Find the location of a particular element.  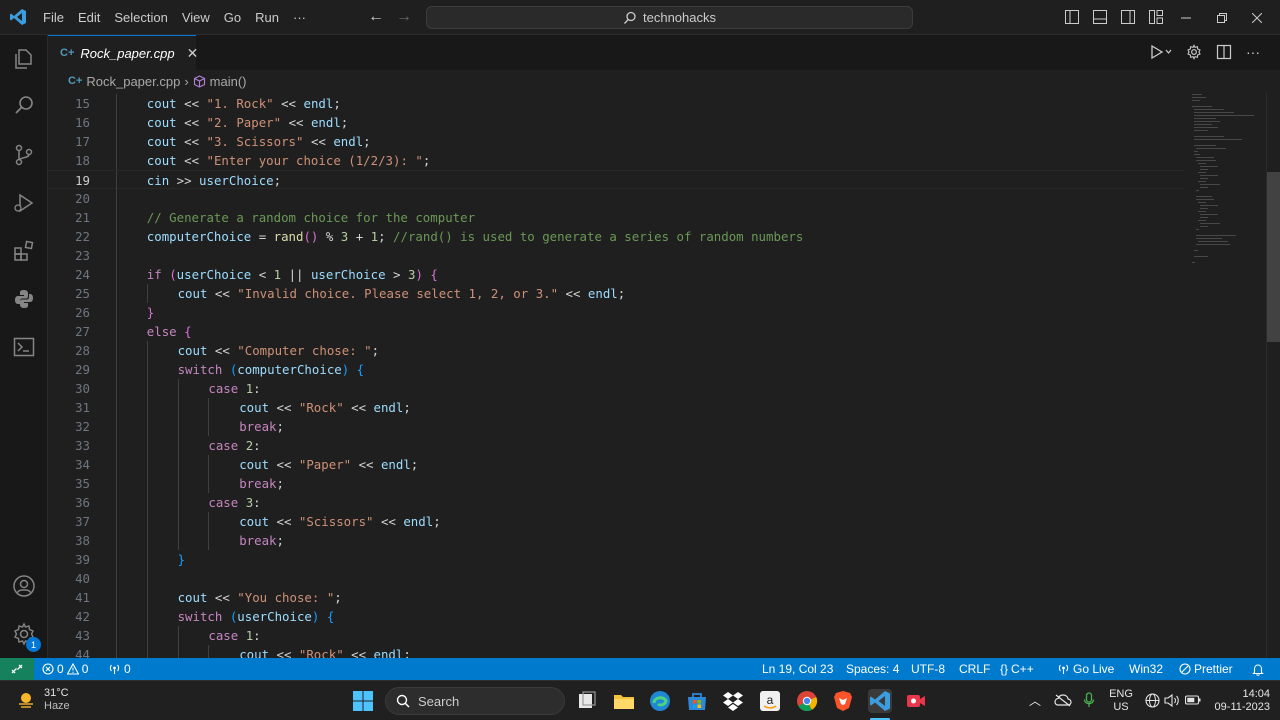

python-icon is located at coordinates (24, 299).